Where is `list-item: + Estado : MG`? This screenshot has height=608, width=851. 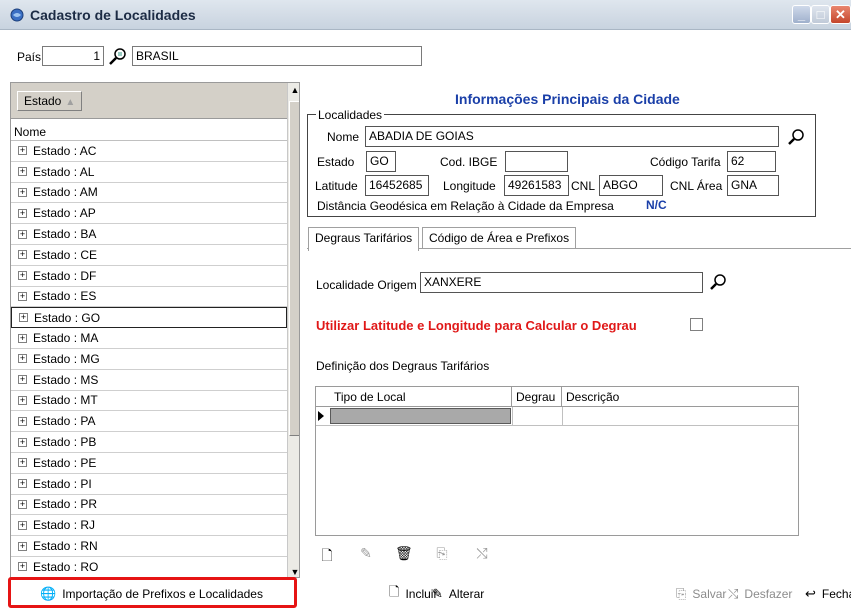 list-item: + Estado : MG is located at coordinates (149, 359).